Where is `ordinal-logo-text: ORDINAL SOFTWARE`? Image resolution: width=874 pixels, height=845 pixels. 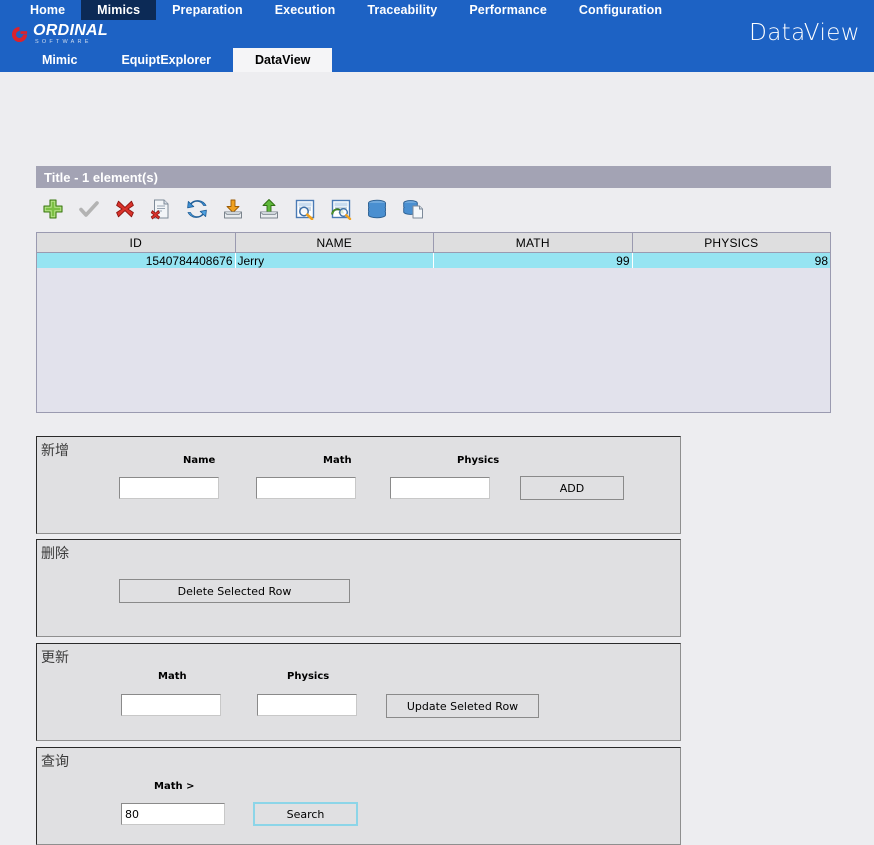 ordinal-logo-text: ORDINAL SOFTWARE is located at coordinates (70, 33).